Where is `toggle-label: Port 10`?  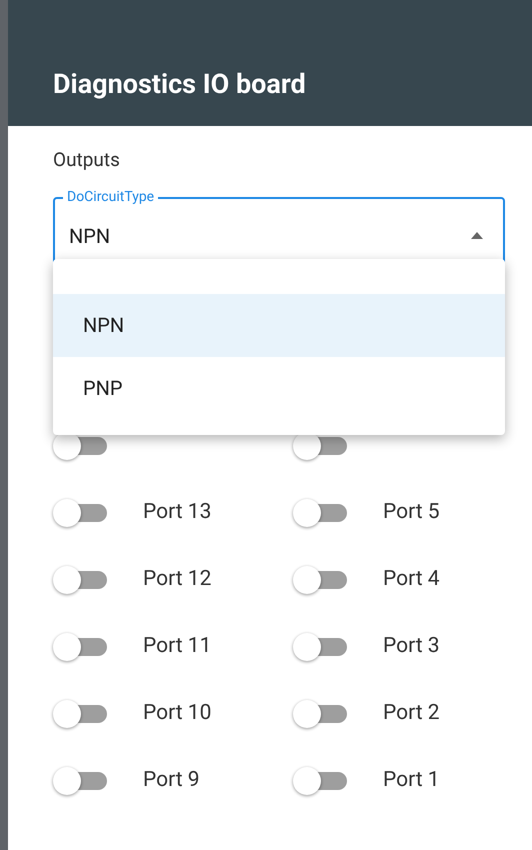
toggle-label: Port 10 is located at coordinates (177, 714).